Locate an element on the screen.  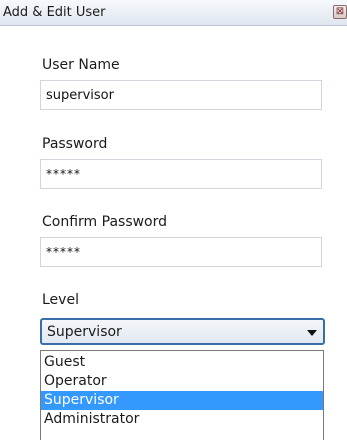
confirm-password-label: Confirm Password is located at coordinates (105, 222).